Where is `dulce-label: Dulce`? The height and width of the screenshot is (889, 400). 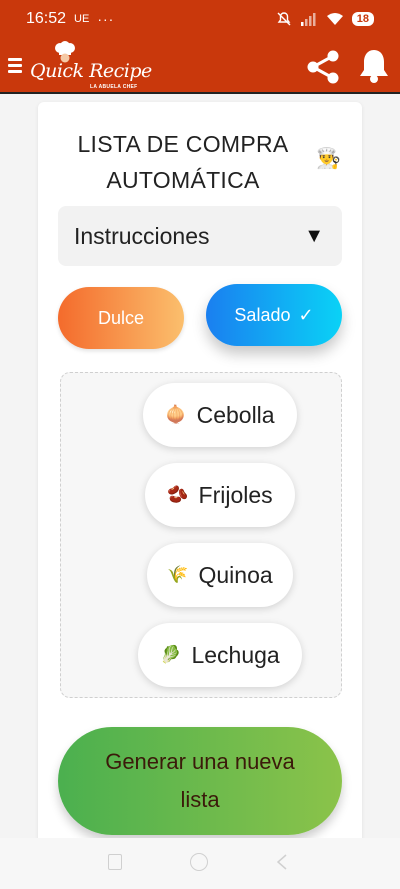 dulce-label: Dulce is located at coordinates (121, 318).